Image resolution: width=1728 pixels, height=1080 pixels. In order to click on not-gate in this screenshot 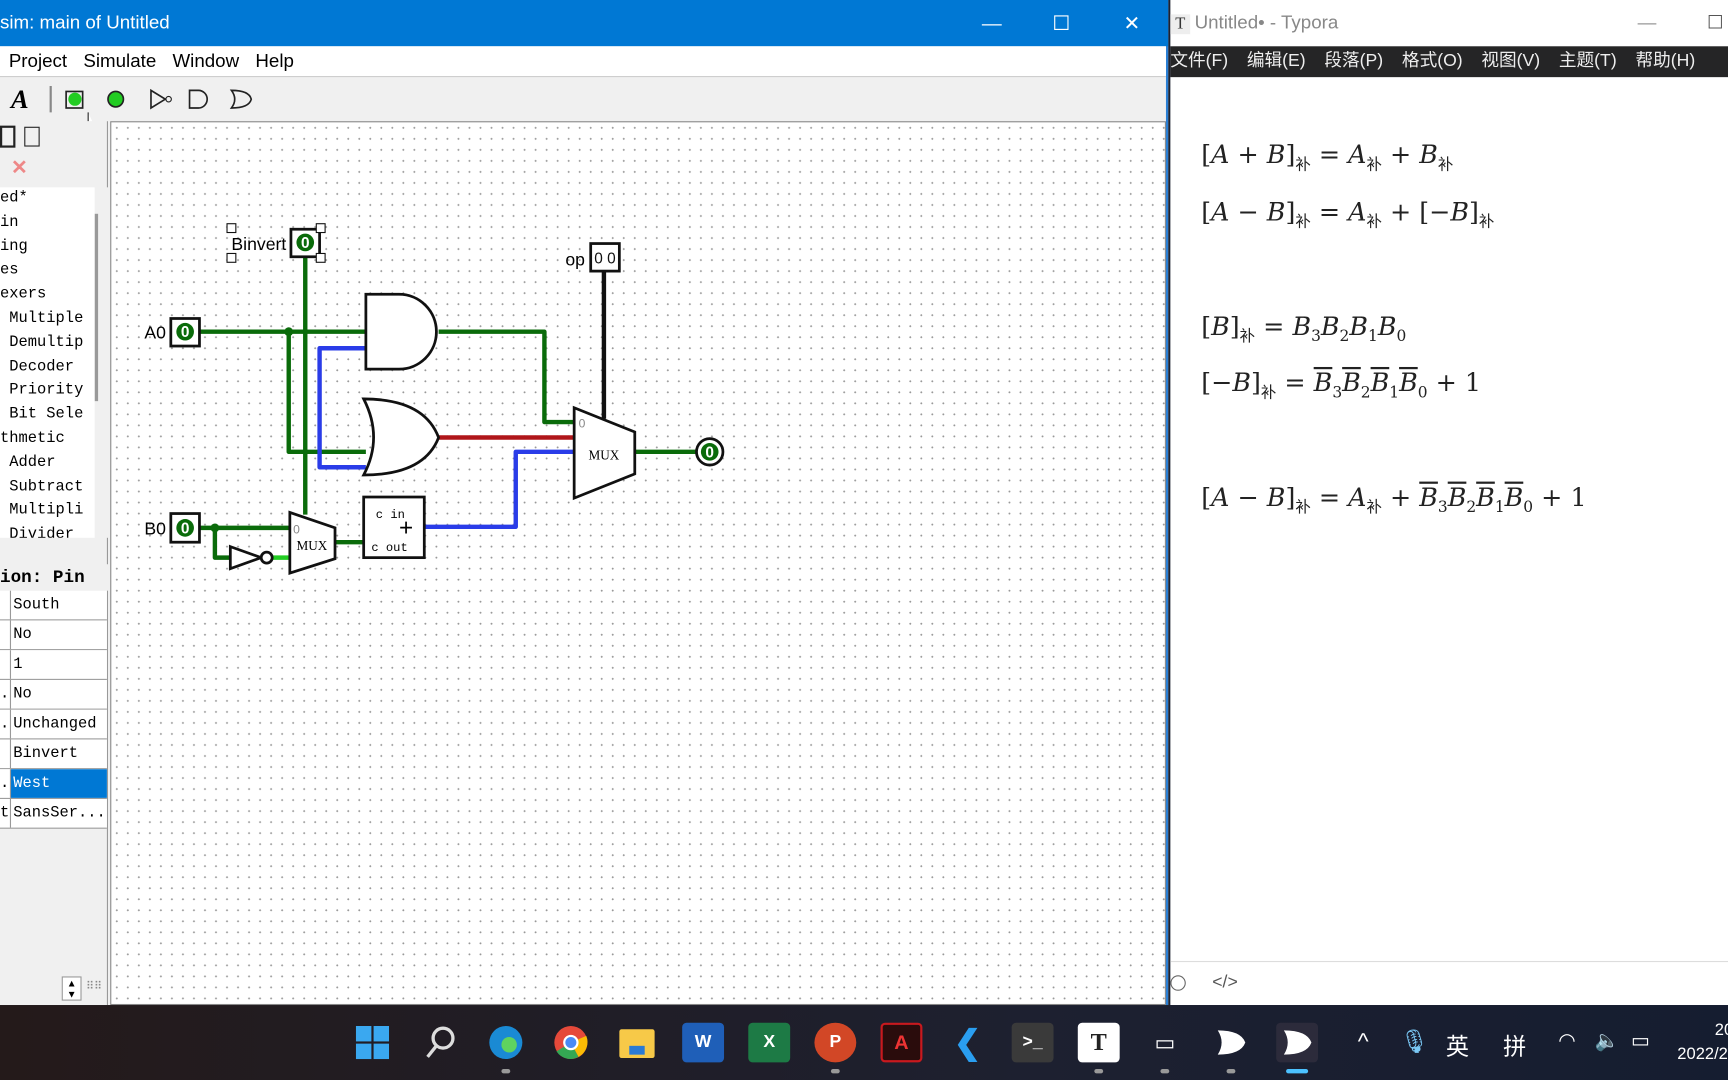, I will do `click(247, 557)`.